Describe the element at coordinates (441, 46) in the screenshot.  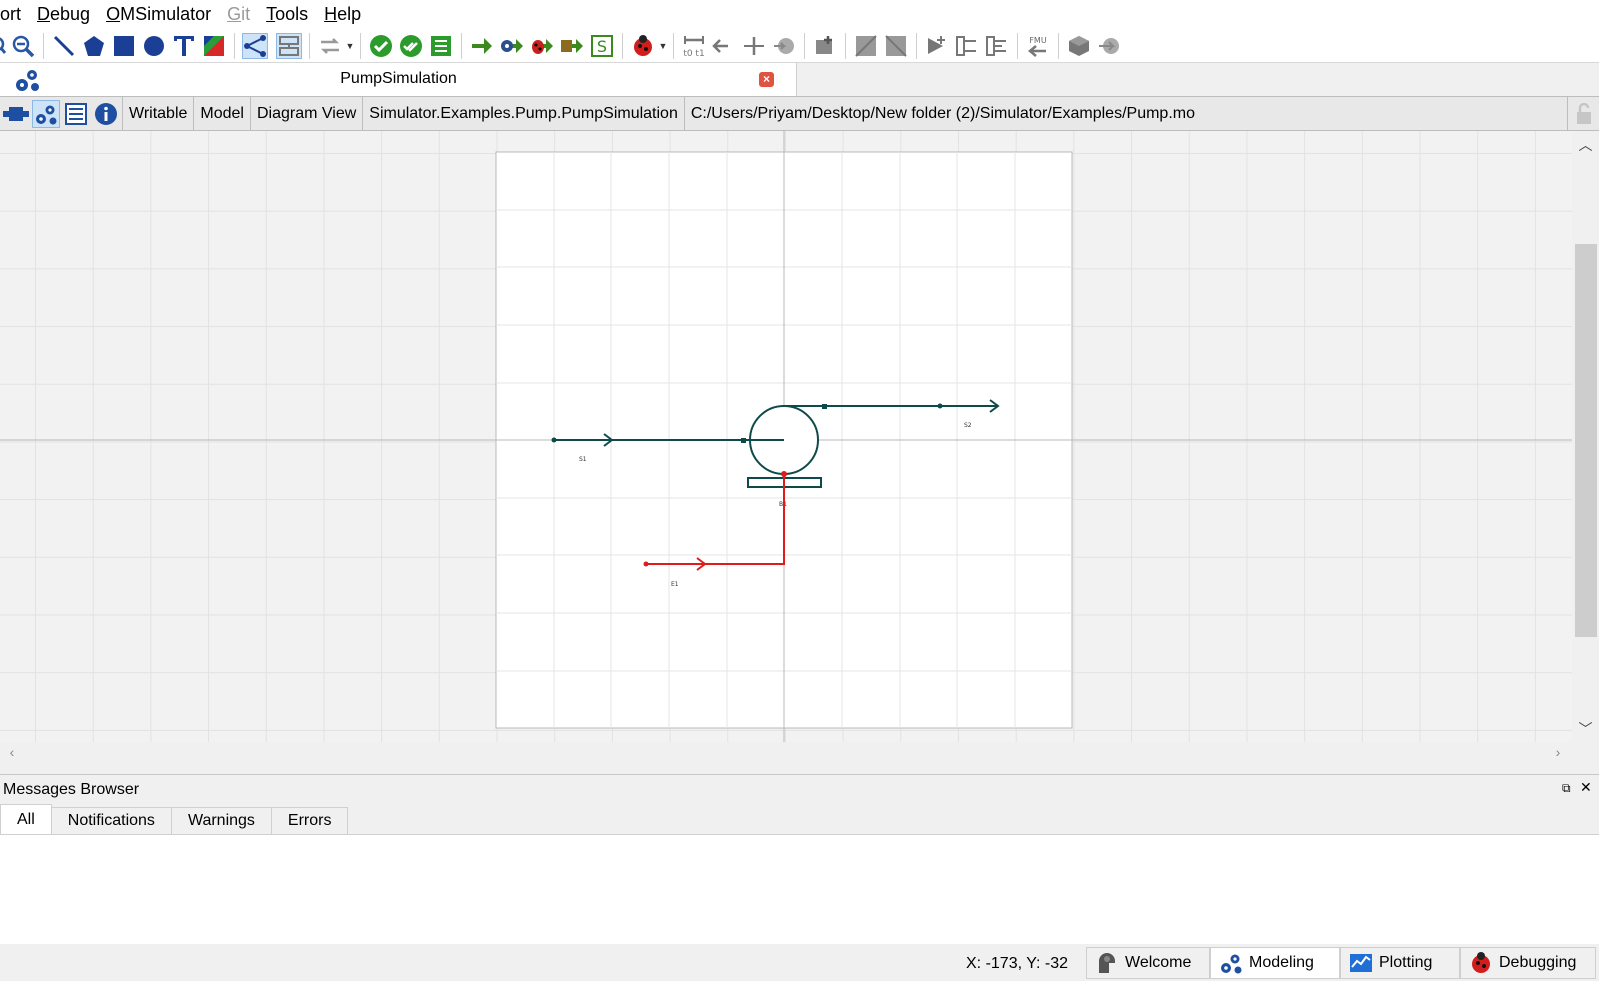
I see `instantiate-icon` at that location.